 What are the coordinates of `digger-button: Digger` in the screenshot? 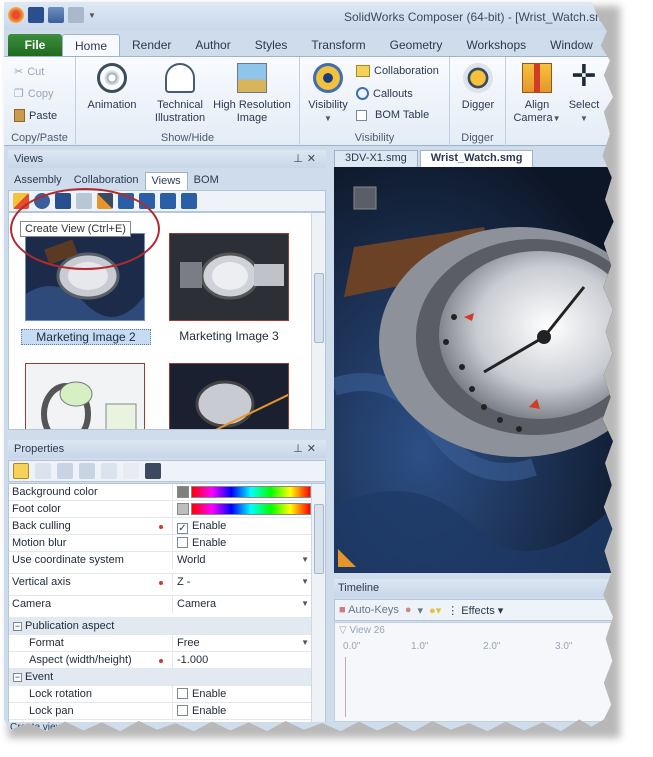 It's located at (478, 87).